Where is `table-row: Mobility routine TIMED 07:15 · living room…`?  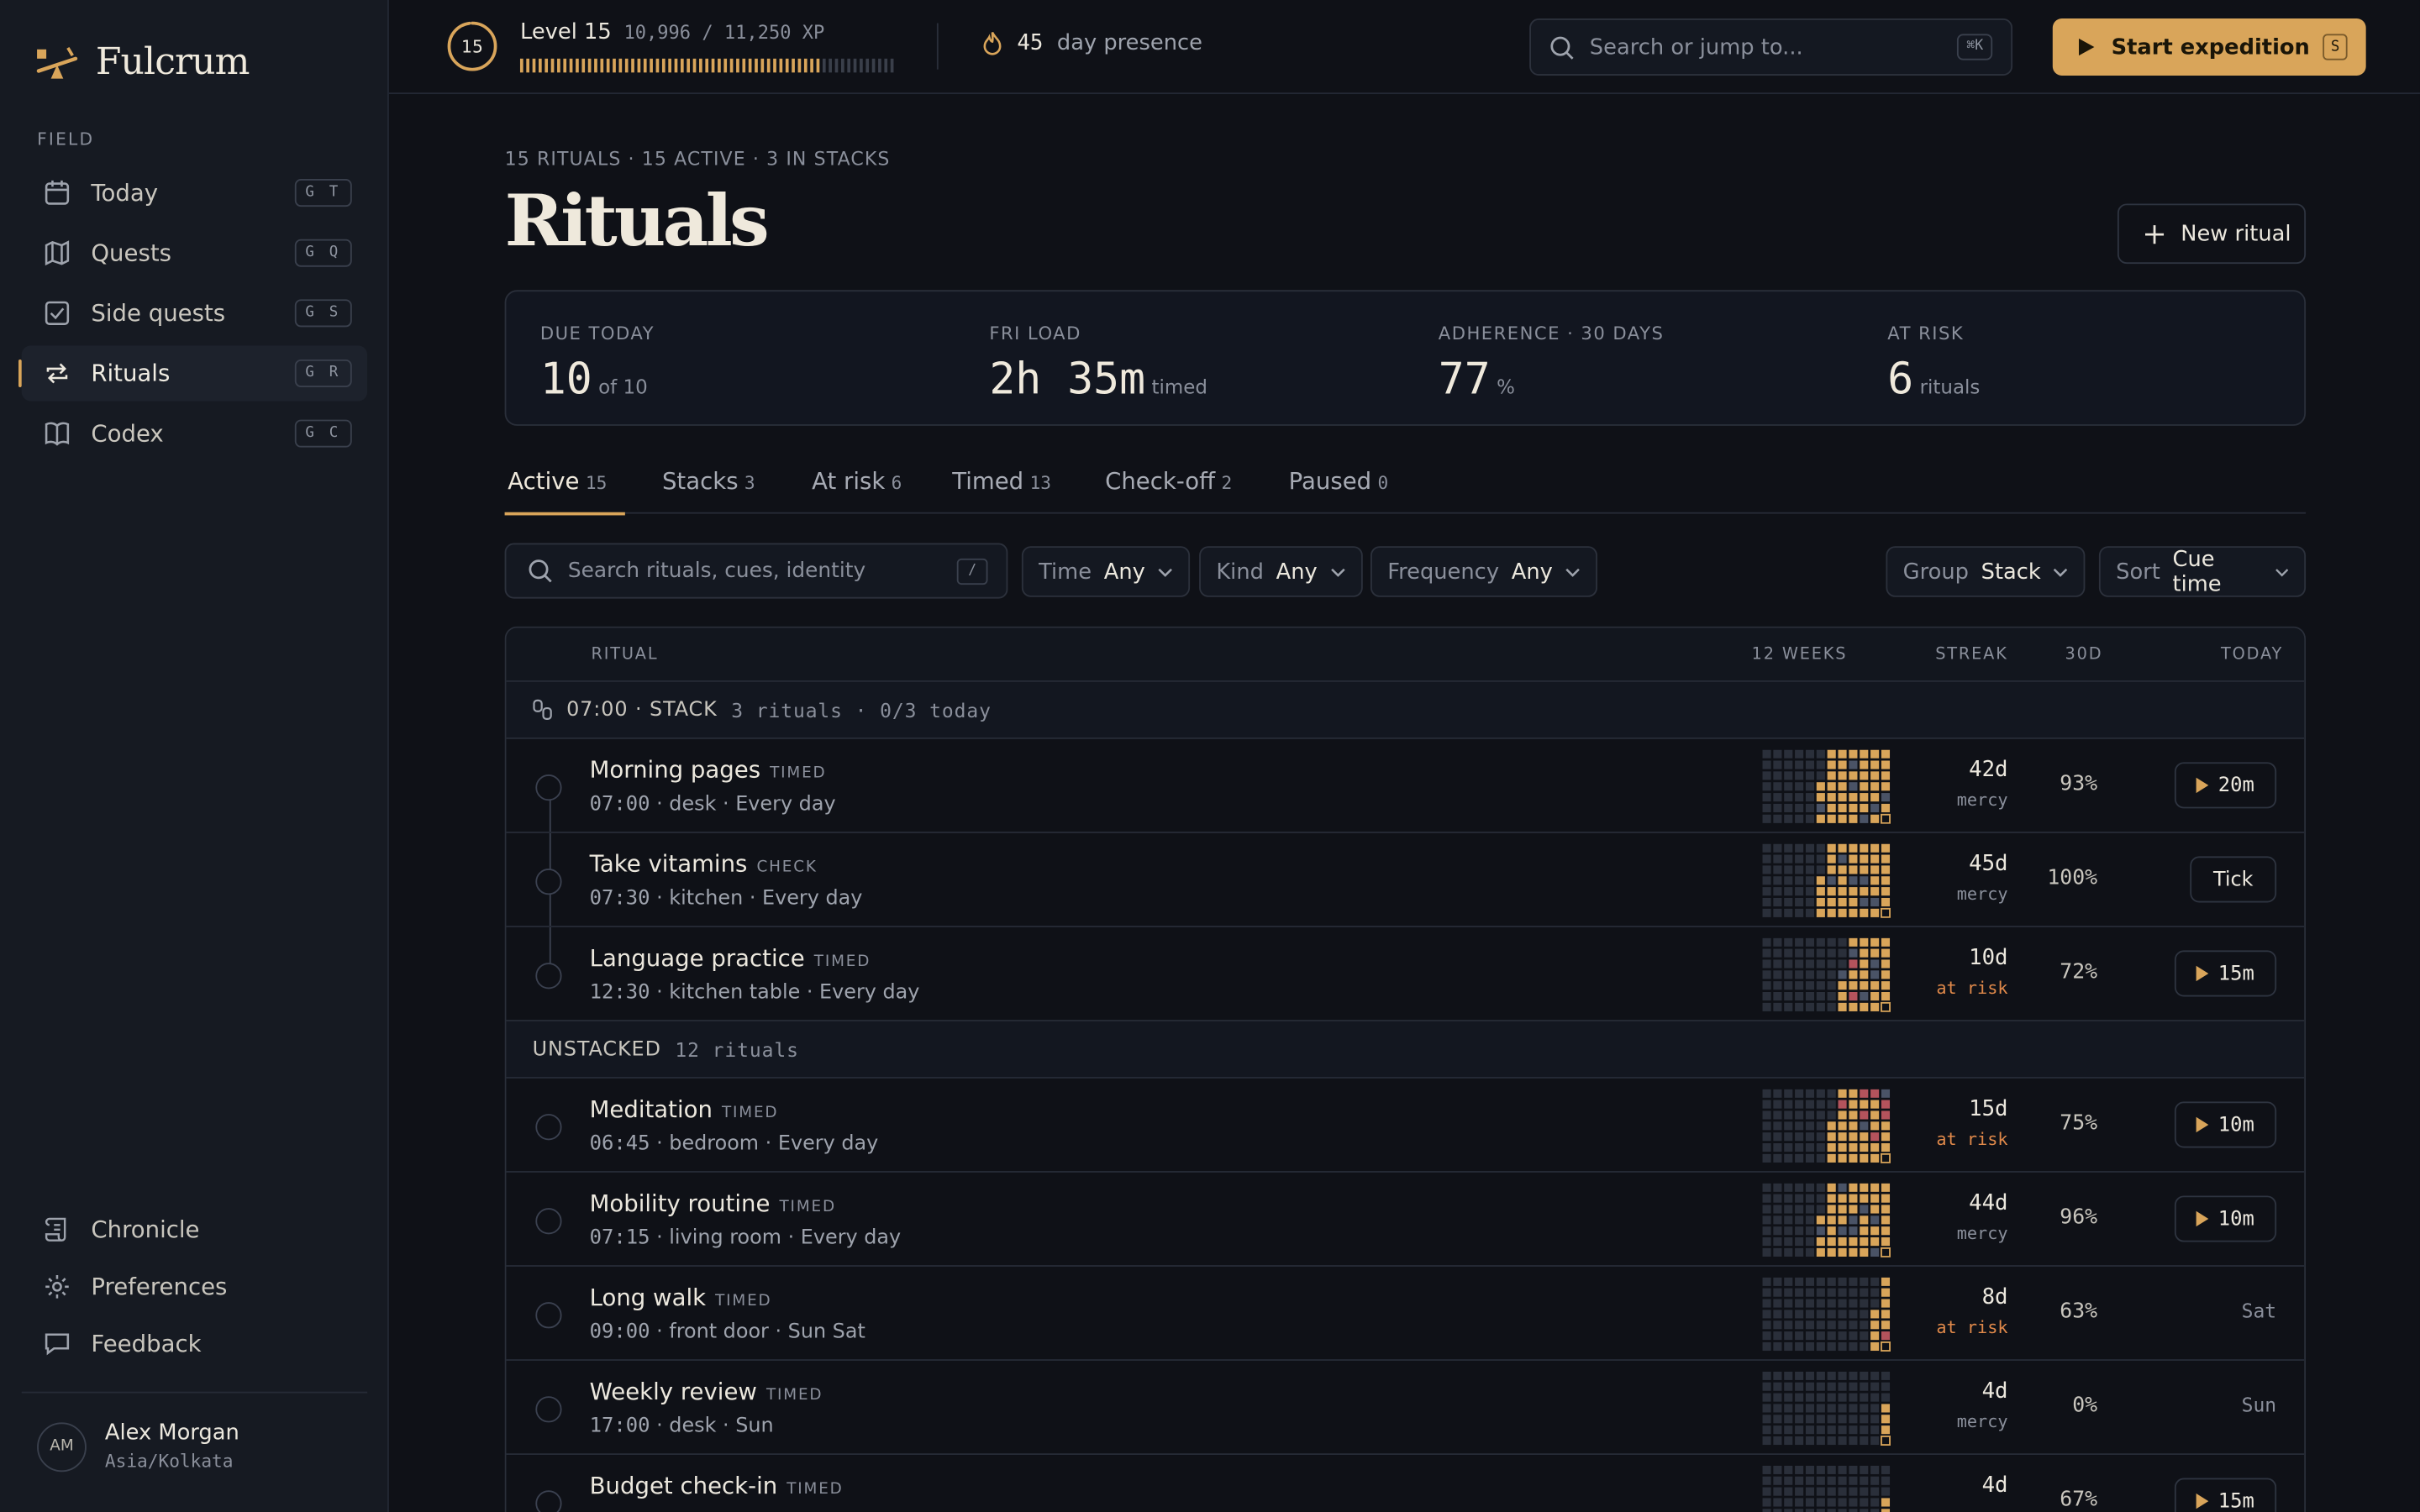 table-row: Mobility routine TIMED 07:15 · living room… is located at coordinates (1406, 1220).